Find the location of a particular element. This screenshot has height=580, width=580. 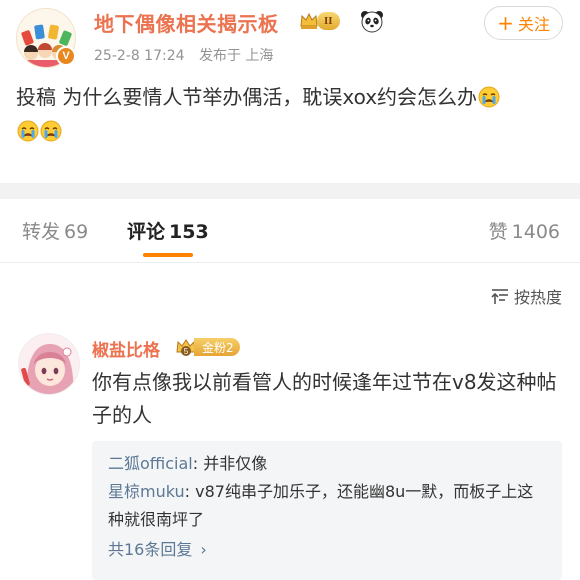

interaction-tabs: 转发 69 评论 153 赞 1406 is located at coordinates (290, 231).